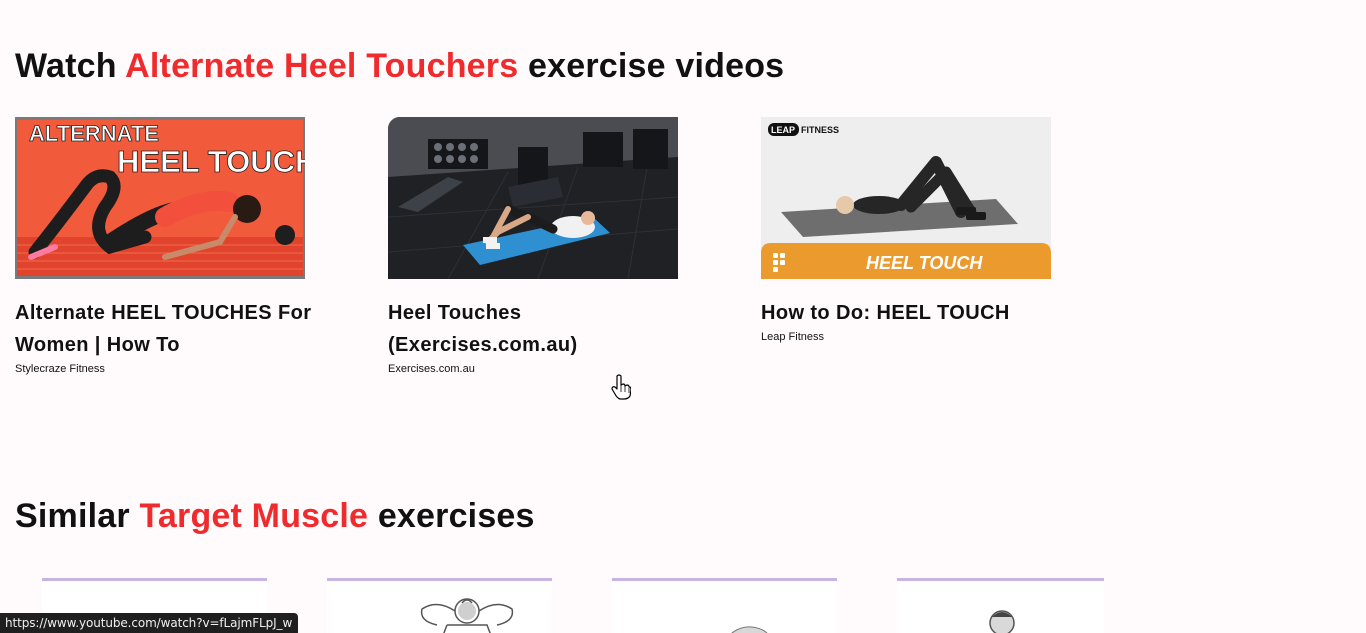 Image resolution: width=1366 pixels, height=633 pixels. Describe the element at coordinates (431, 369) in the screenshot. I see `video-channel: Exercises.com.au` at that location.